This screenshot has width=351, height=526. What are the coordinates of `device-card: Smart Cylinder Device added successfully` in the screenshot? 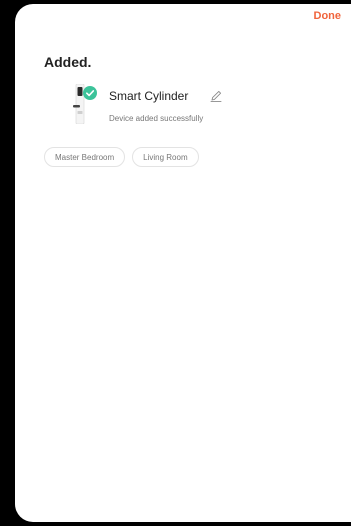 It's located at (197, 106).